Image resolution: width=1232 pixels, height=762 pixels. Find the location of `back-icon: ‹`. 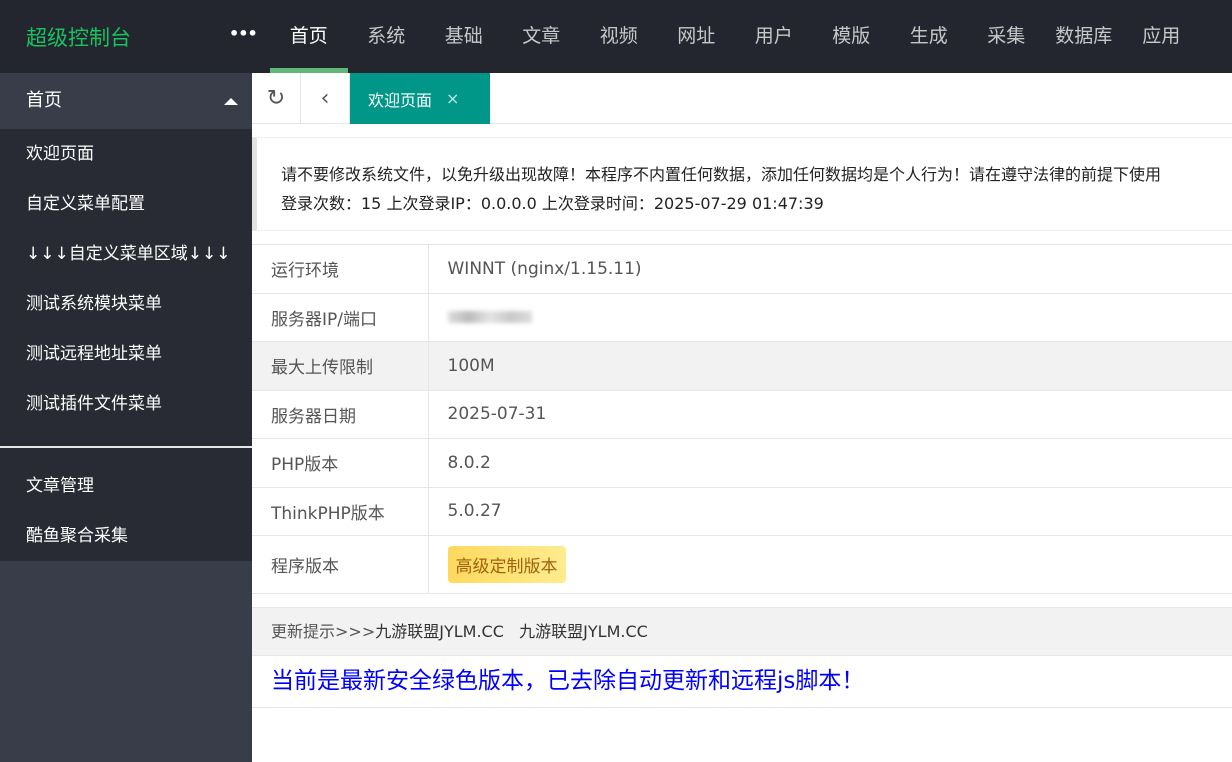

back-icon: ‹ is located at coordinates (325, 98).